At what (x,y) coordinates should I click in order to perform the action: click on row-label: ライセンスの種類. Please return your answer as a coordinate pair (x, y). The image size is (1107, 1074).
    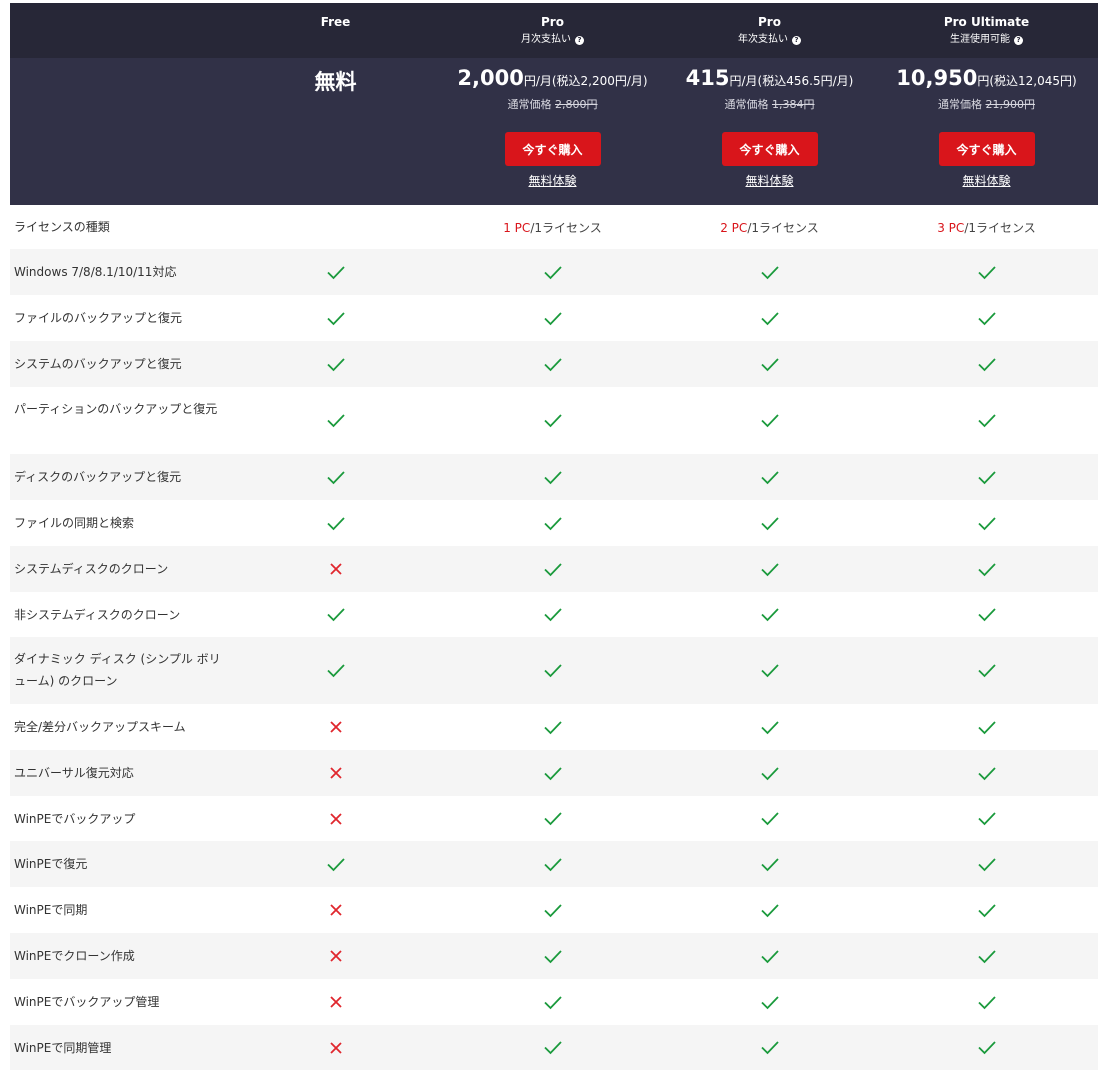
    Looking at the image, I should click on (62, 227).